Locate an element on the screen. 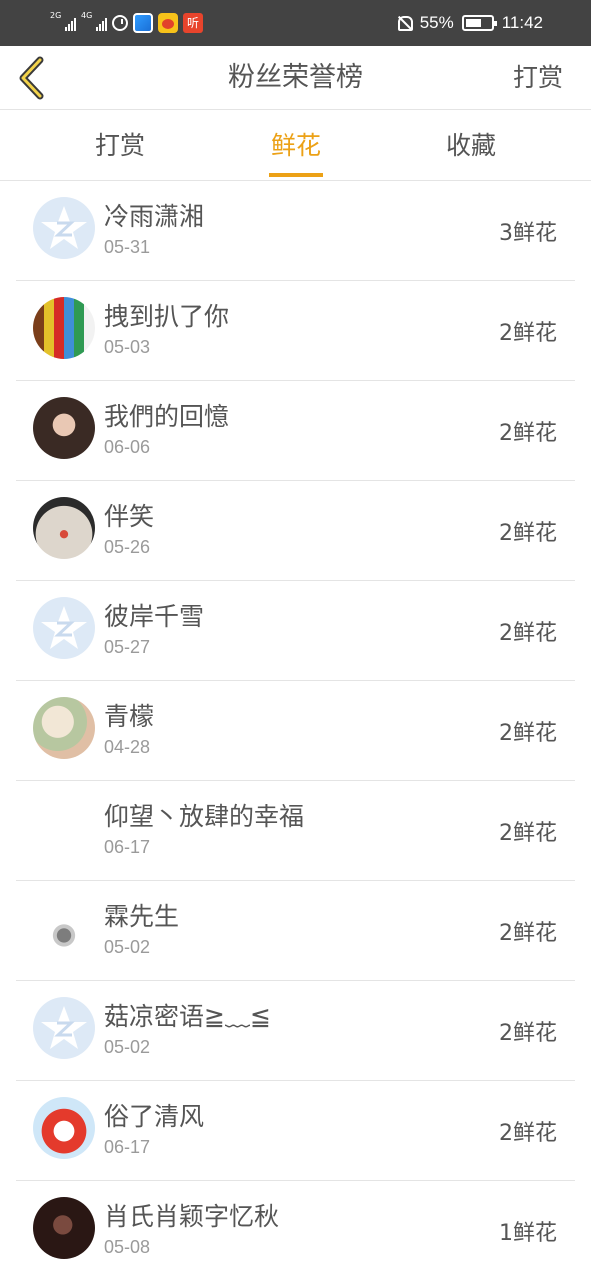 The image size is (591, 1280). flower-count: 3鲜花 is located at coordinates (528, 233).